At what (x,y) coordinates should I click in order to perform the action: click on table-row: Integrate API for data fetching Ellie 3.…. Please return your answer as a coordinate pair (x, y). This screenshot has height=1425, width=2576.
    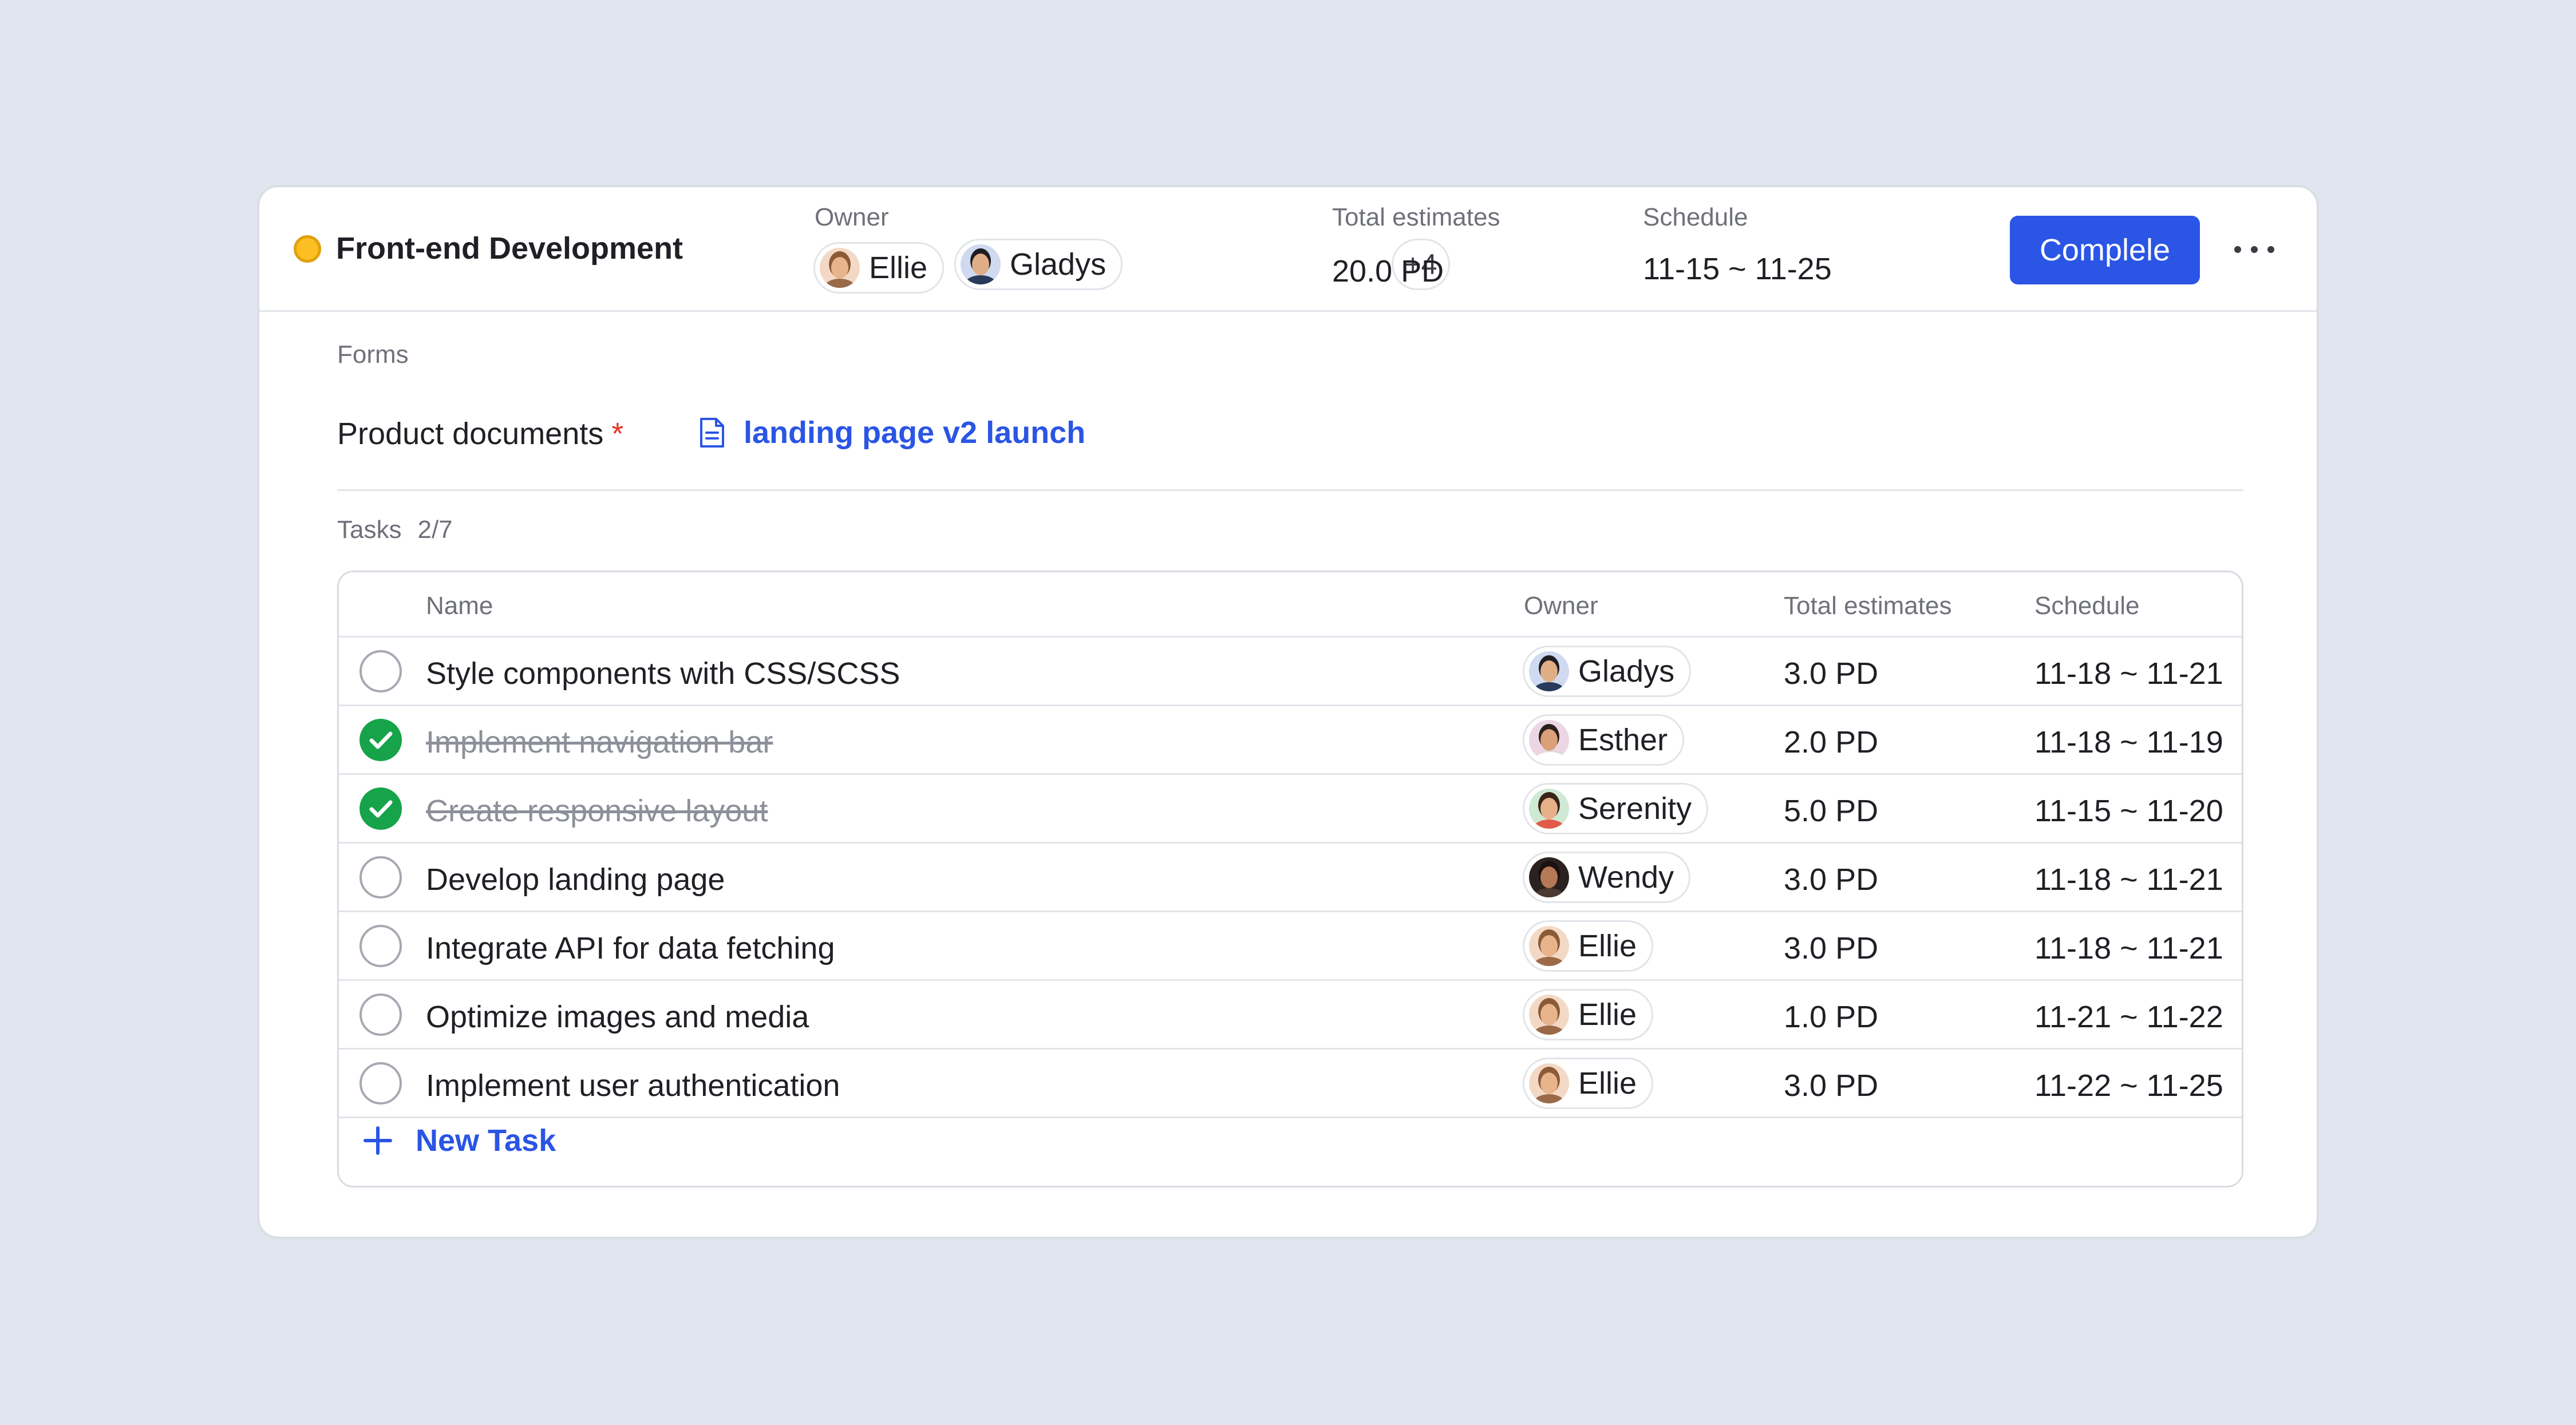
    Looking at the image, I should click on (1290, 947).